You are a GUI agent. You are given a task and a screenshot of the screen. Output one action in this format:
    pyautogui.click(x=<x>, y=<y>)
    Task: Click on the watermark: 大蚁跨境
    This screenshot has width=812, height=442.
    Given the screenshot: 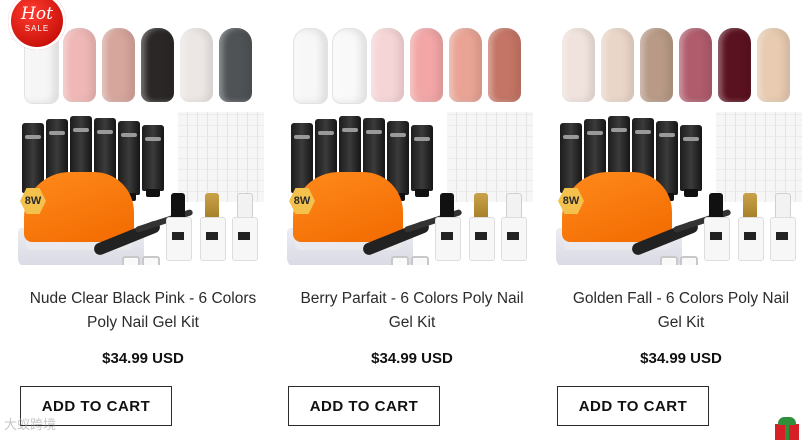 What is the action you would take?
    pyautogui.click(x=30, y=424)
    